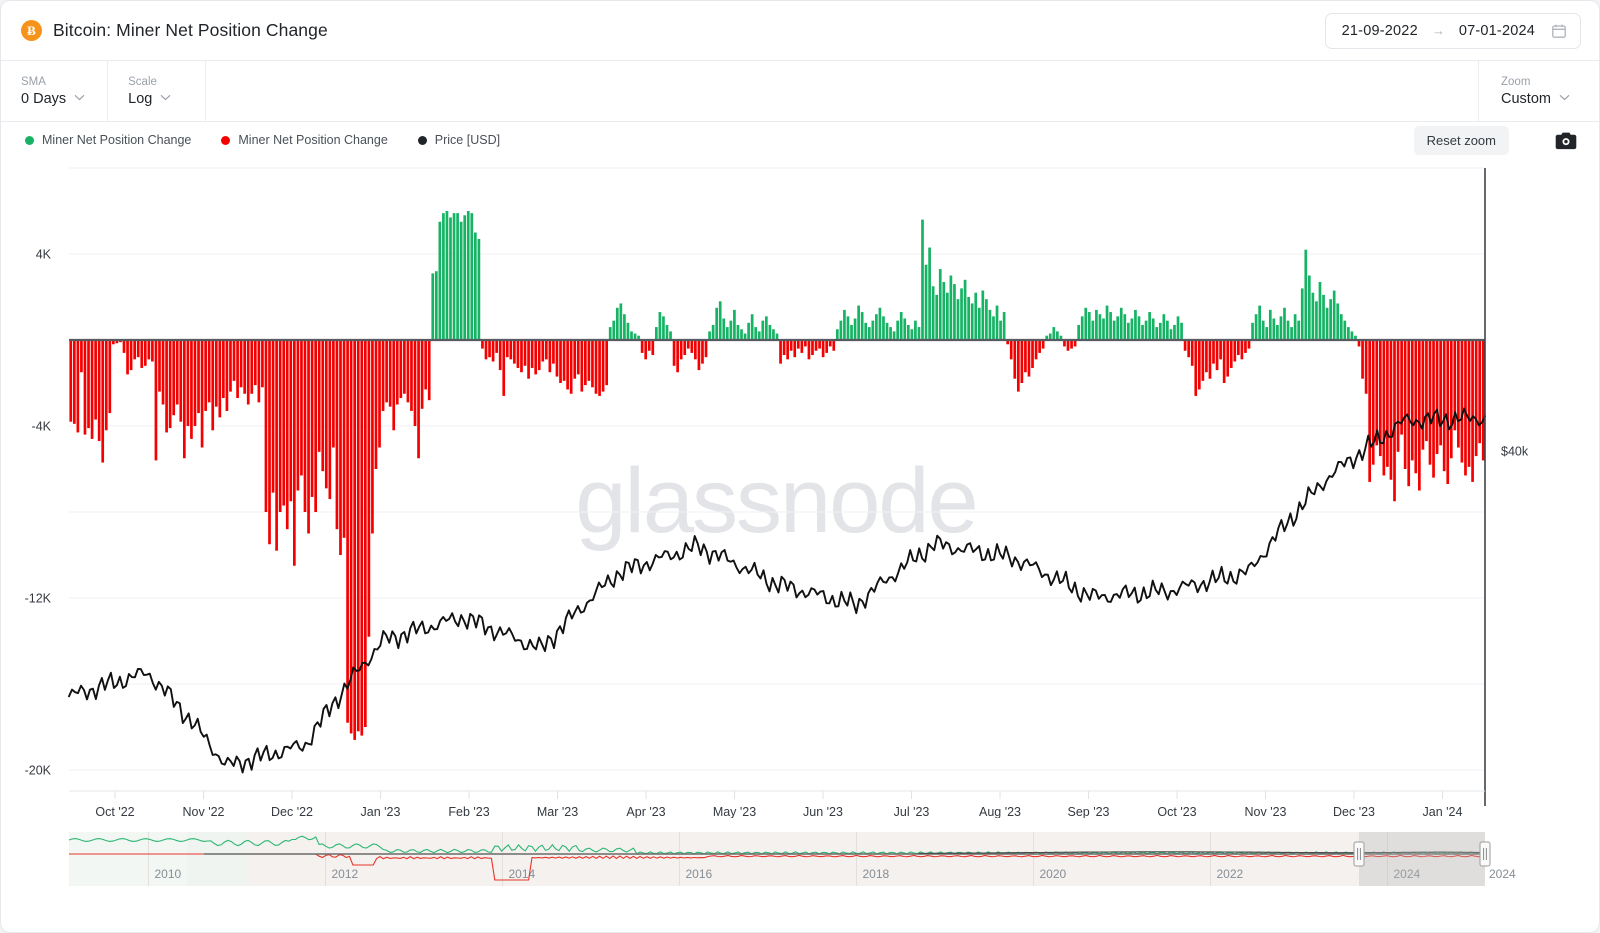 The image size is (1600, 933). Describe the element at coordinates (38, 771) in the screenshot. I see `y-axis-tick-label: -20K` at that location.